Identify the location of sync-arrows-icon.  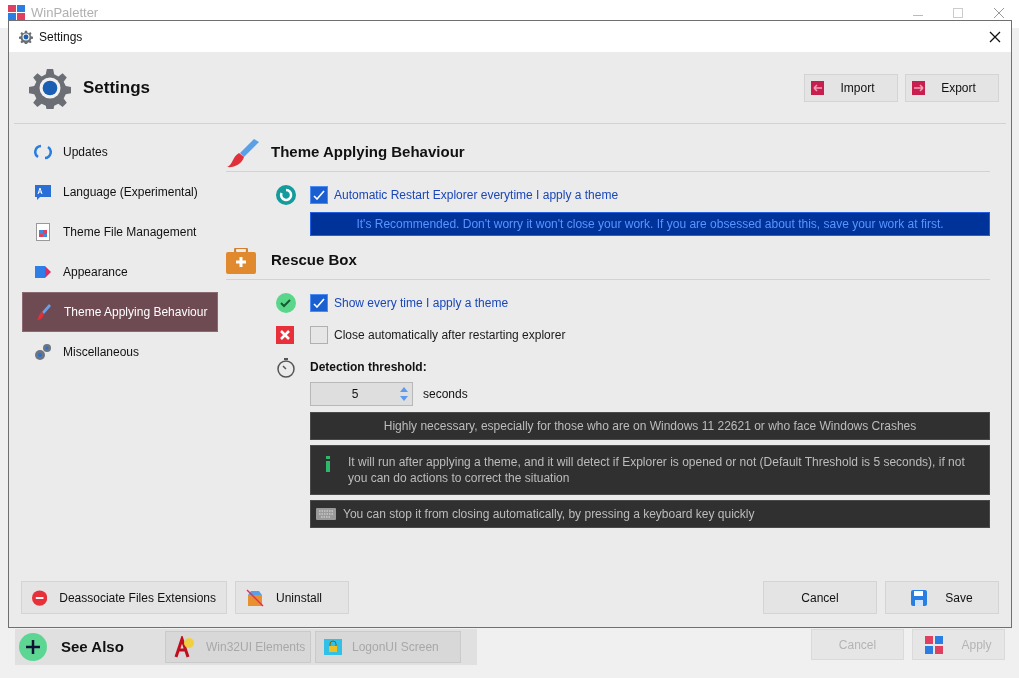
(43, 152).